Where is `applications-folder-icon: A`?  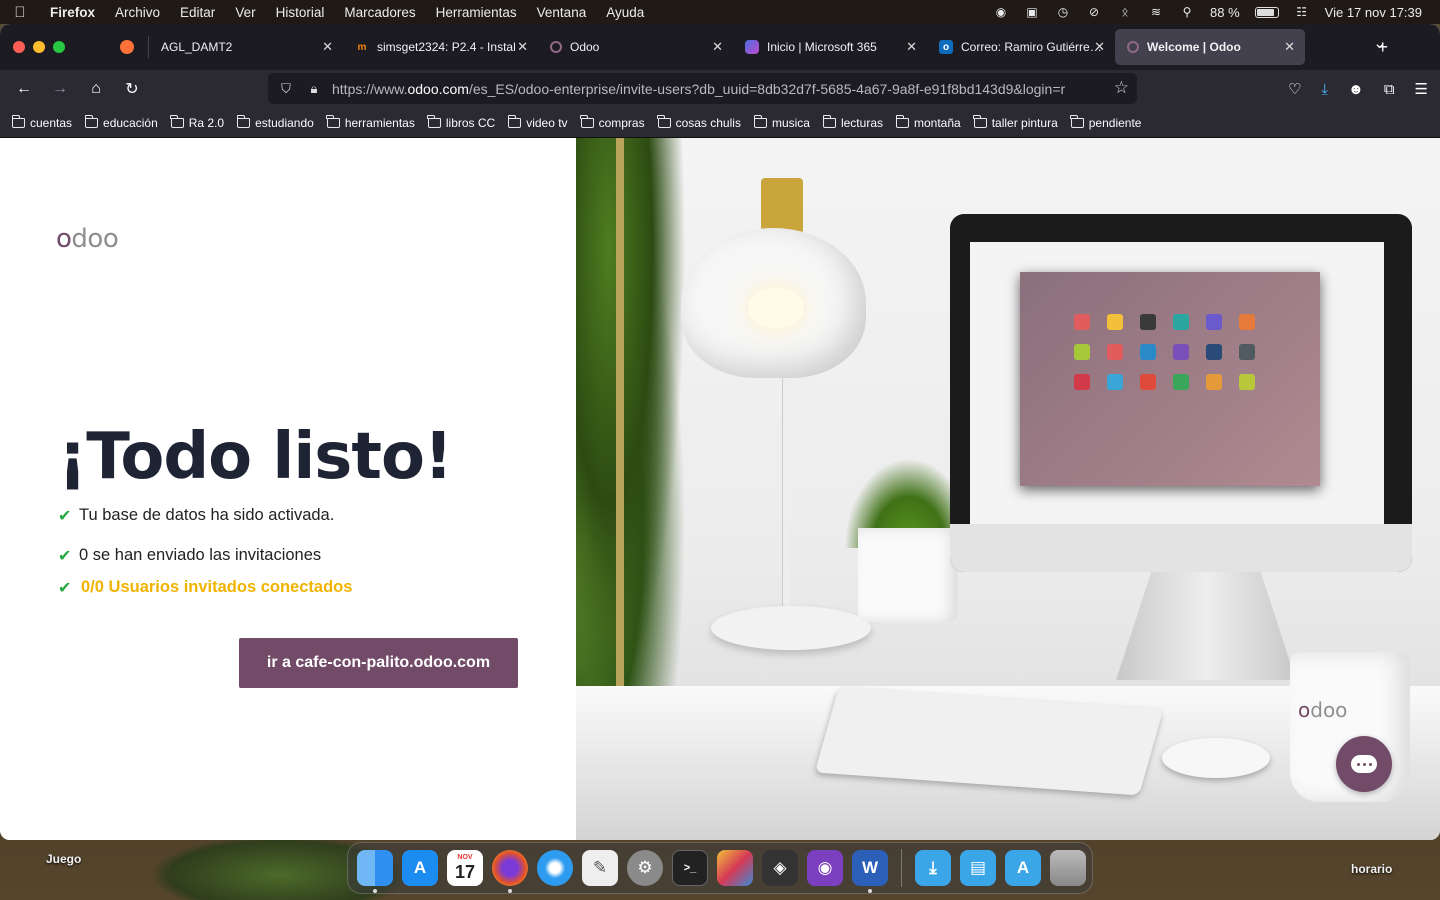 applications-folder-icon: A is located at coordinates (1023, 868).